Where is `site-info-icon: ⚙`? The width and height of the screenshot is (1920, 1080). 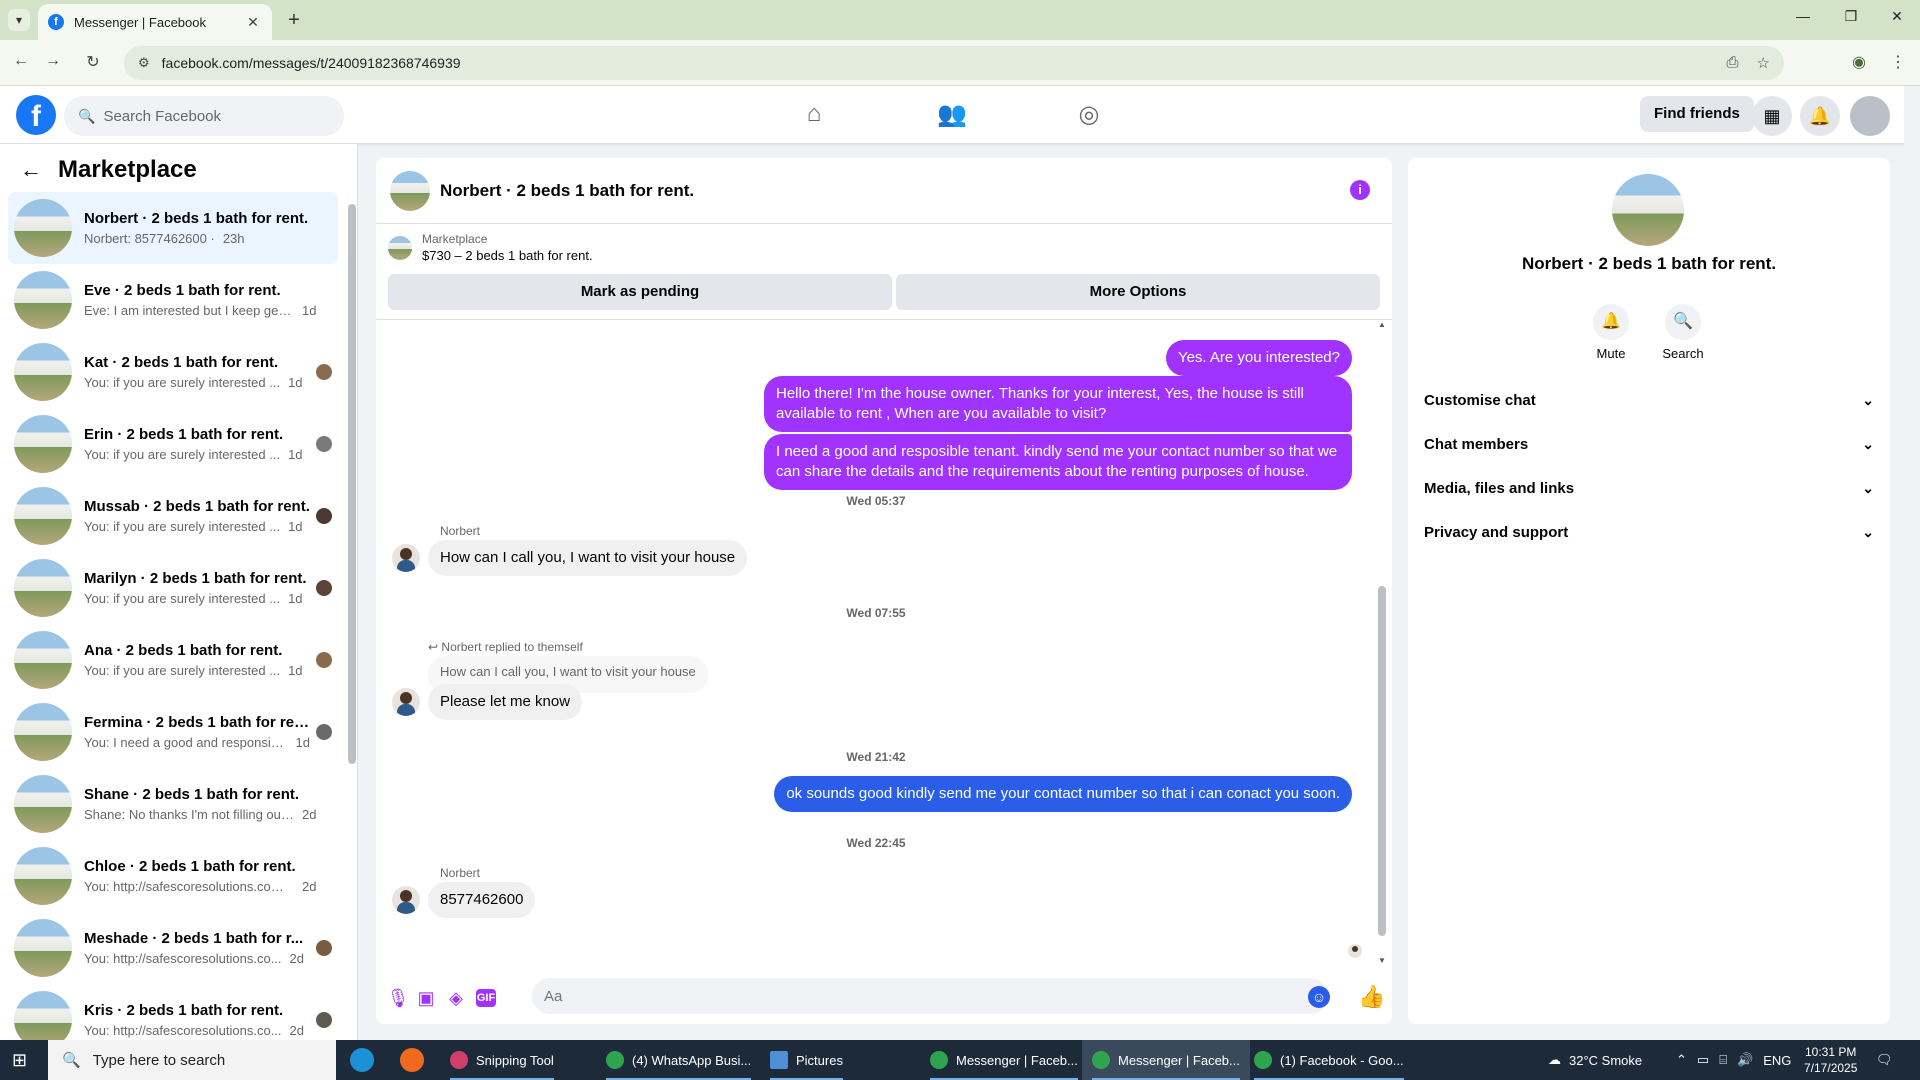
site-info-icon: ⚙ is located at coordinates (144, 63).